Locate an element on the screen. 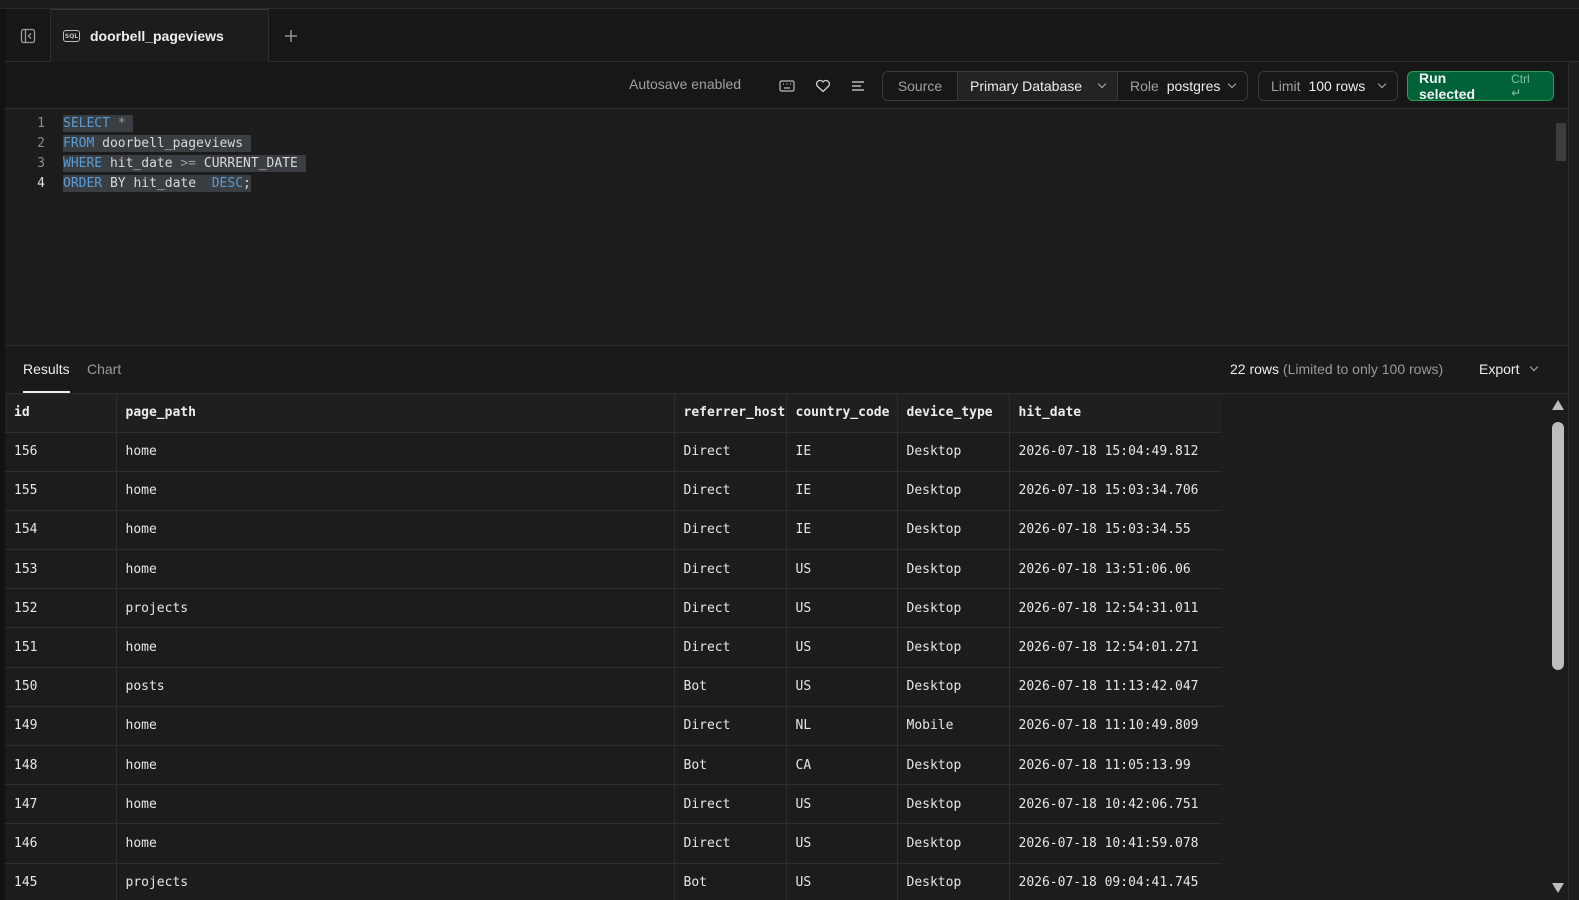 The height and width of the screenshot is (900, 1579). column-header-page-path: page_path is located at coordinates (395, 413).